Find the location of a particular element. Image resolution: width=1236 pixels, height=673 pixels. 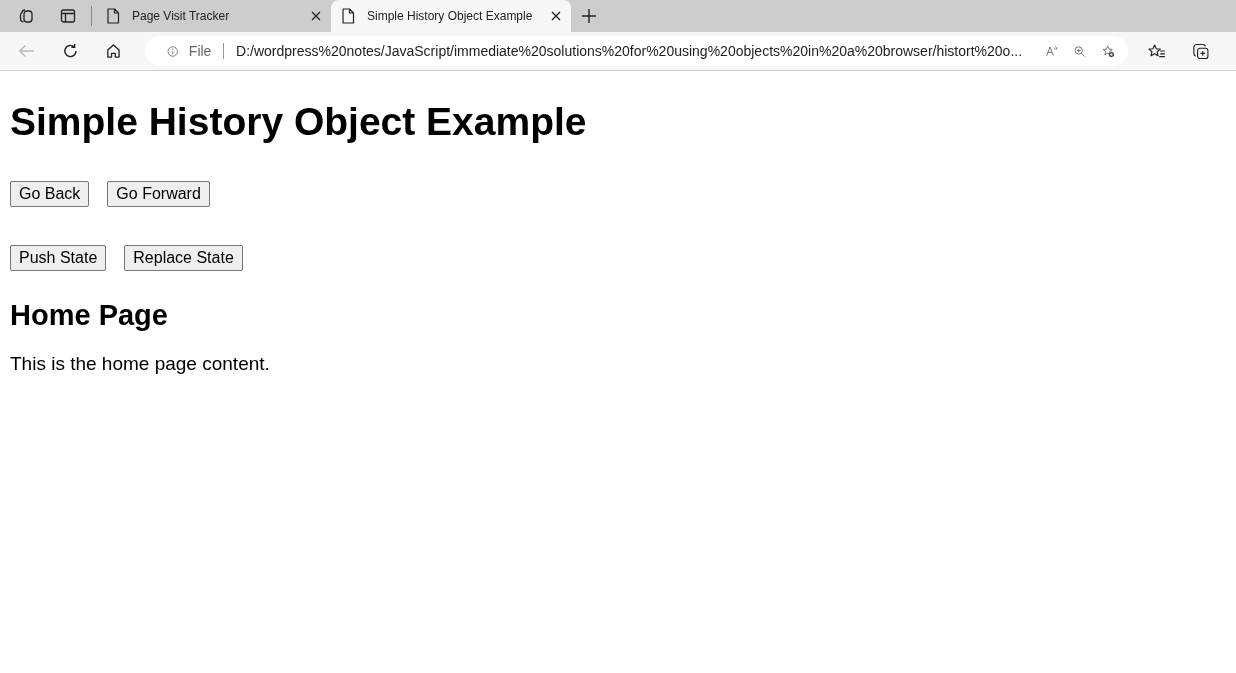

browser-tab: Simple History Object Example is located at coordinates (451, 16).